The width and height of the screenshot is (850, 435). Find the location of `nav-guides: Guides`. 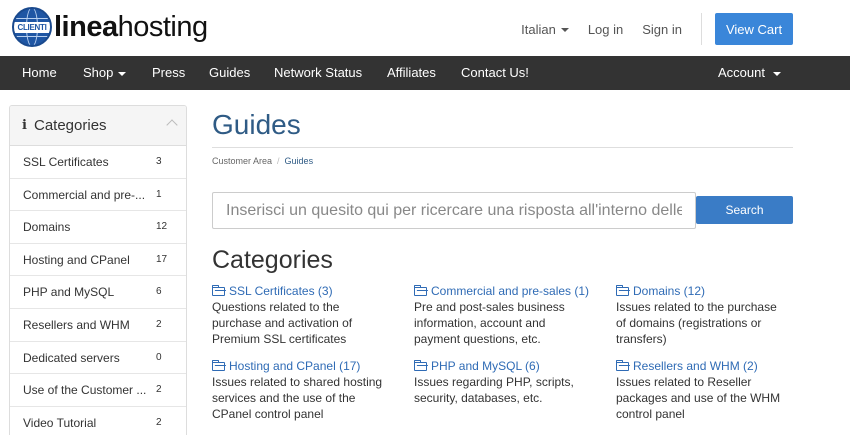

nav-guides: Guides is located at coordinates (229, 73).